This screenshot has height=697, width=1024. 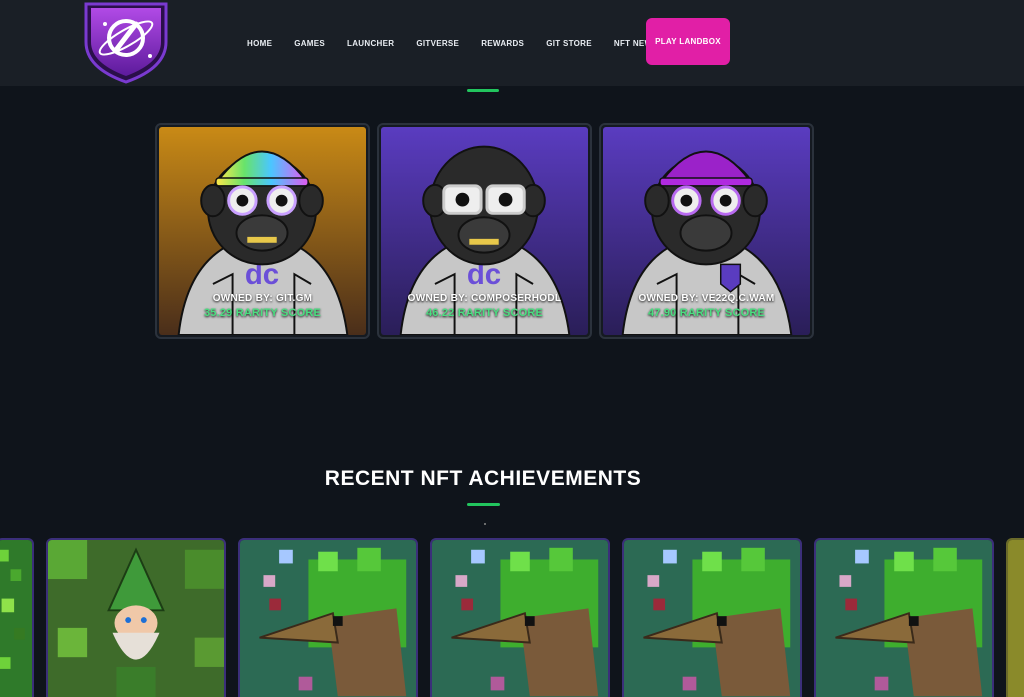 What do you see at coordinates (309, 43) in the screenshot?
I see `nav-games: GAMES` at bounding box center [309, 43].